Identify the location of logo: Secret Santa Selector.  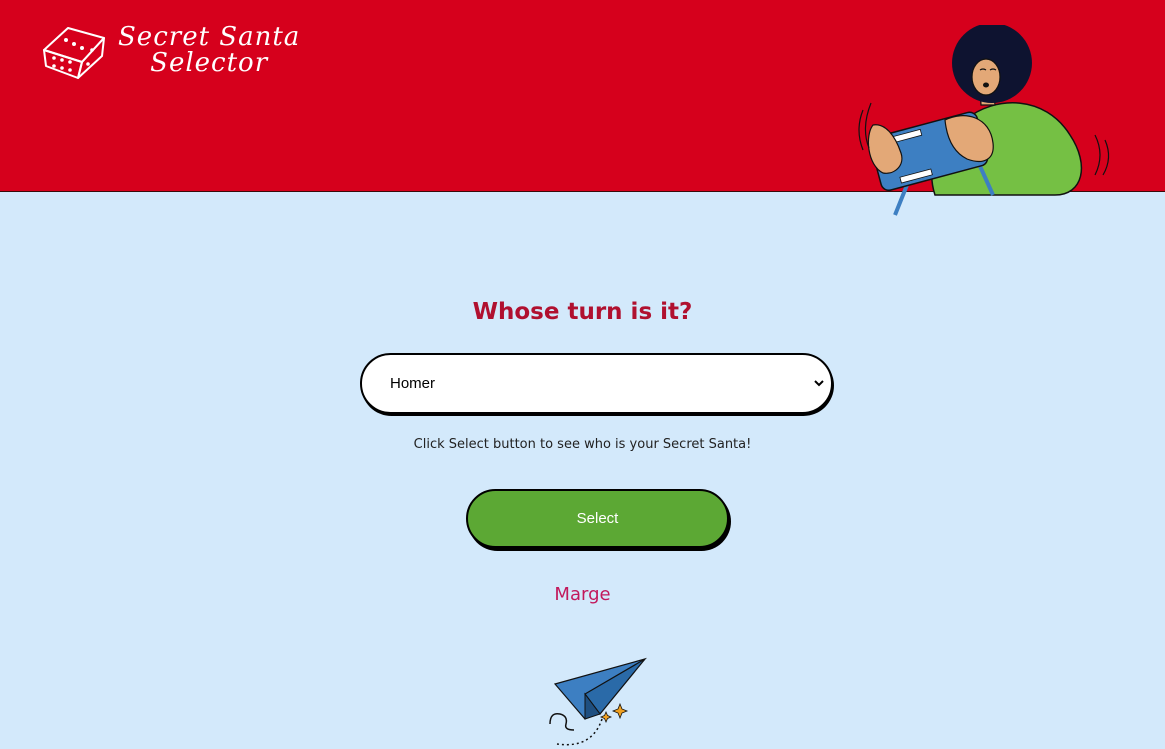
(171, 52).